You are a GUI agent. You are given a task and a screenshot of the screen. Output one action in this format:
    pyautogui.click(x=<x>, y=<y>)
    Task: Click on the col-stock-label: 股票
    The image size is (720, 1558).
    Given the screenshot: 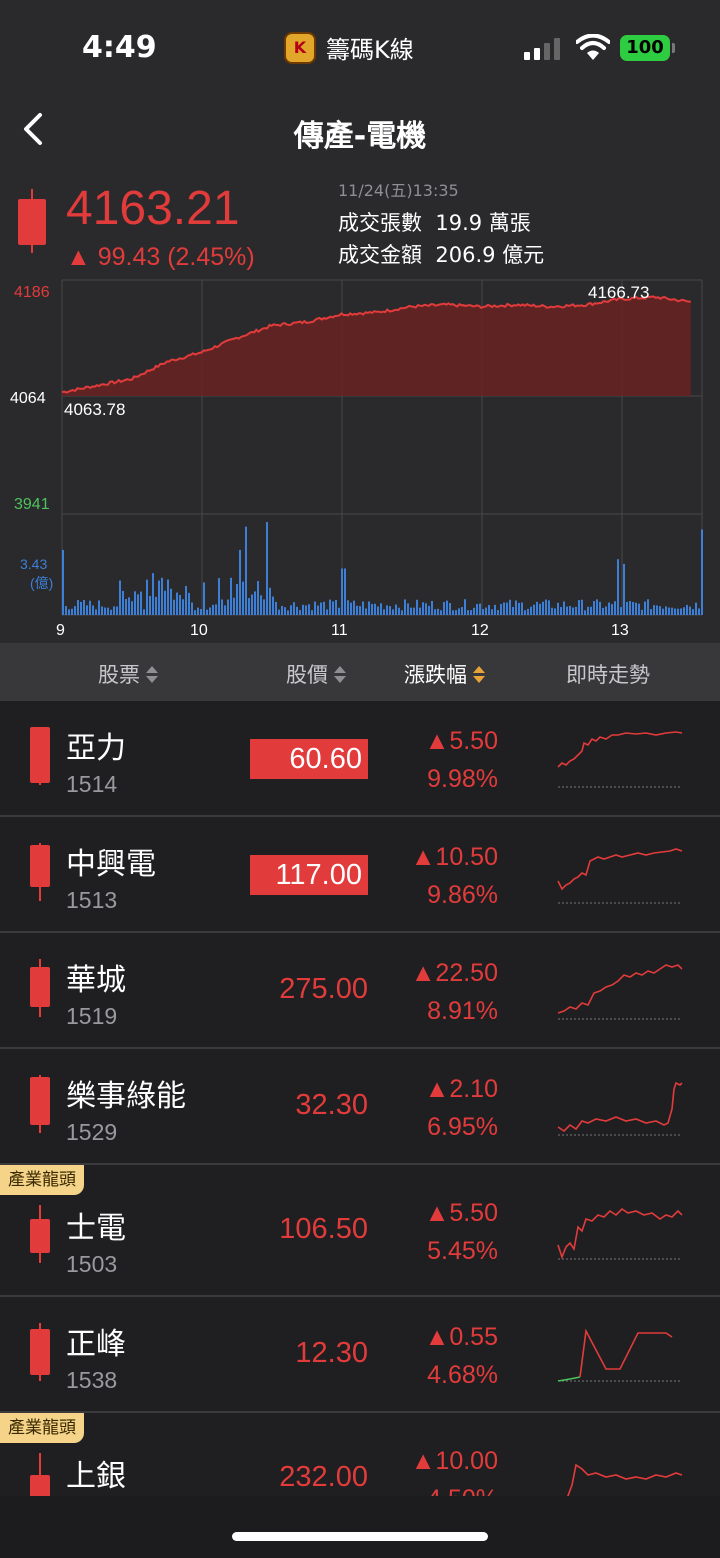 What is the action you would take?
    pyautogui.click(x=119, y=675)
    